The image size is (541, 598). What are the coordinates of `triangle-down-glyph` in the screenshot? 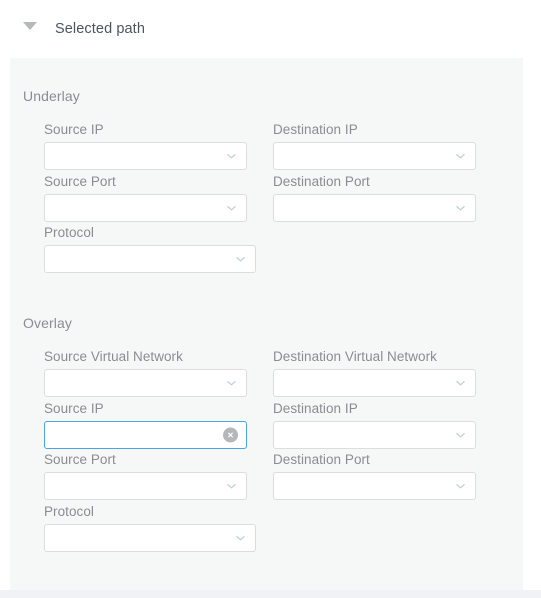 It's located at (30, 26).